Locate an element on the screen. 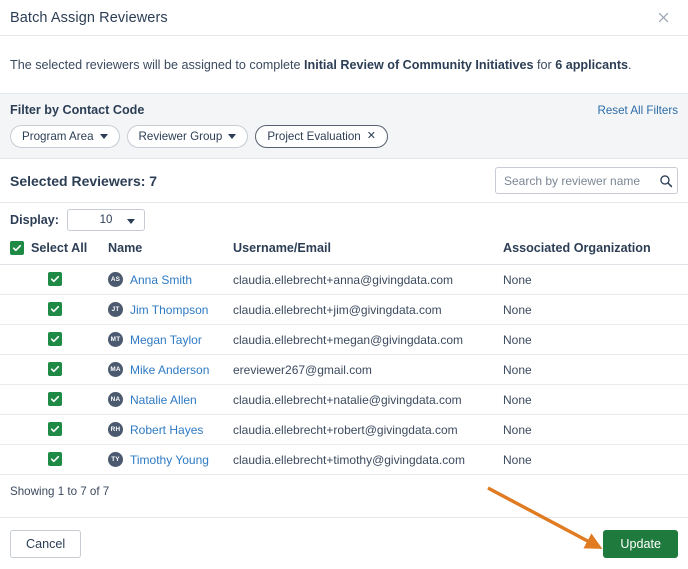 Image resolution: width=688 pixels, height=569 pixels. close-icon is located at coordinates (663, 18).